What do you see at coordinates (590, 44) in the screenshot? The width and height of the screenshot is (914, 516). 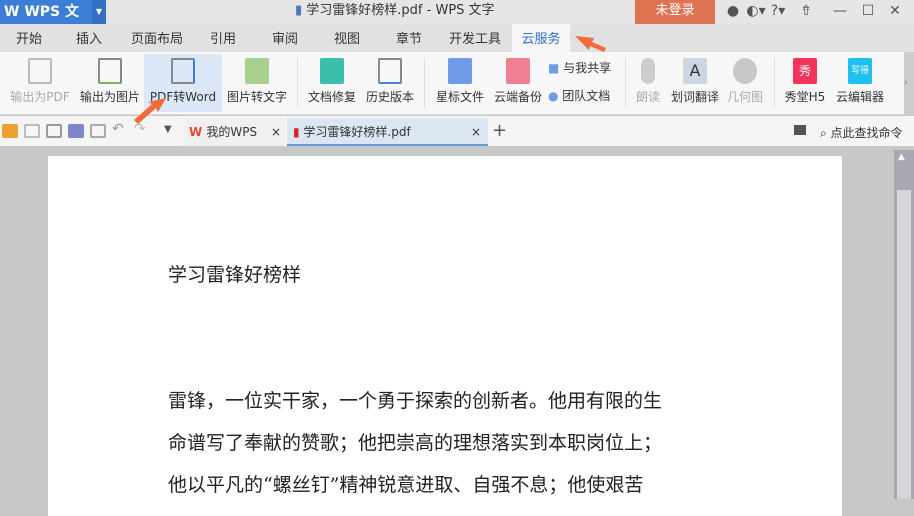 I see `arrow-to-cloud-tab` at bounding box center [590, 44].